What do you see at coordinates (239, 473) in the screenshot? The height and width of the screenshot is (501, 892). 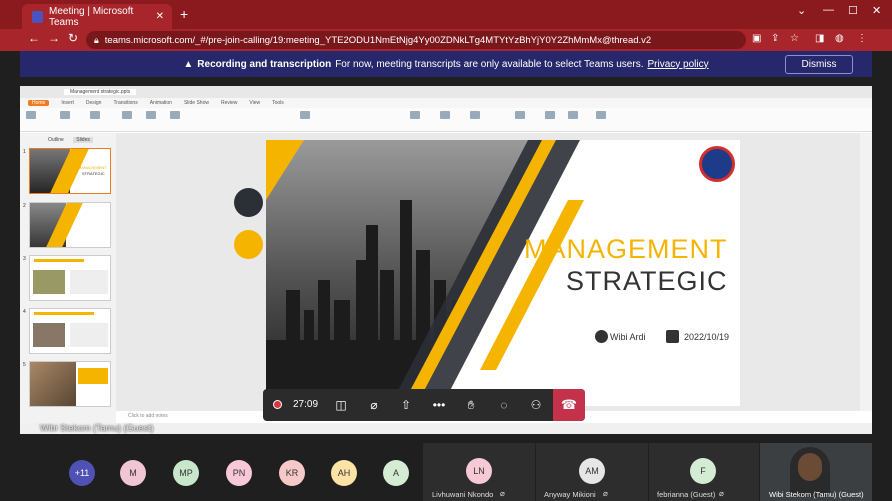 I see `participant-avatar: PN` at bounding box center [239, 473].